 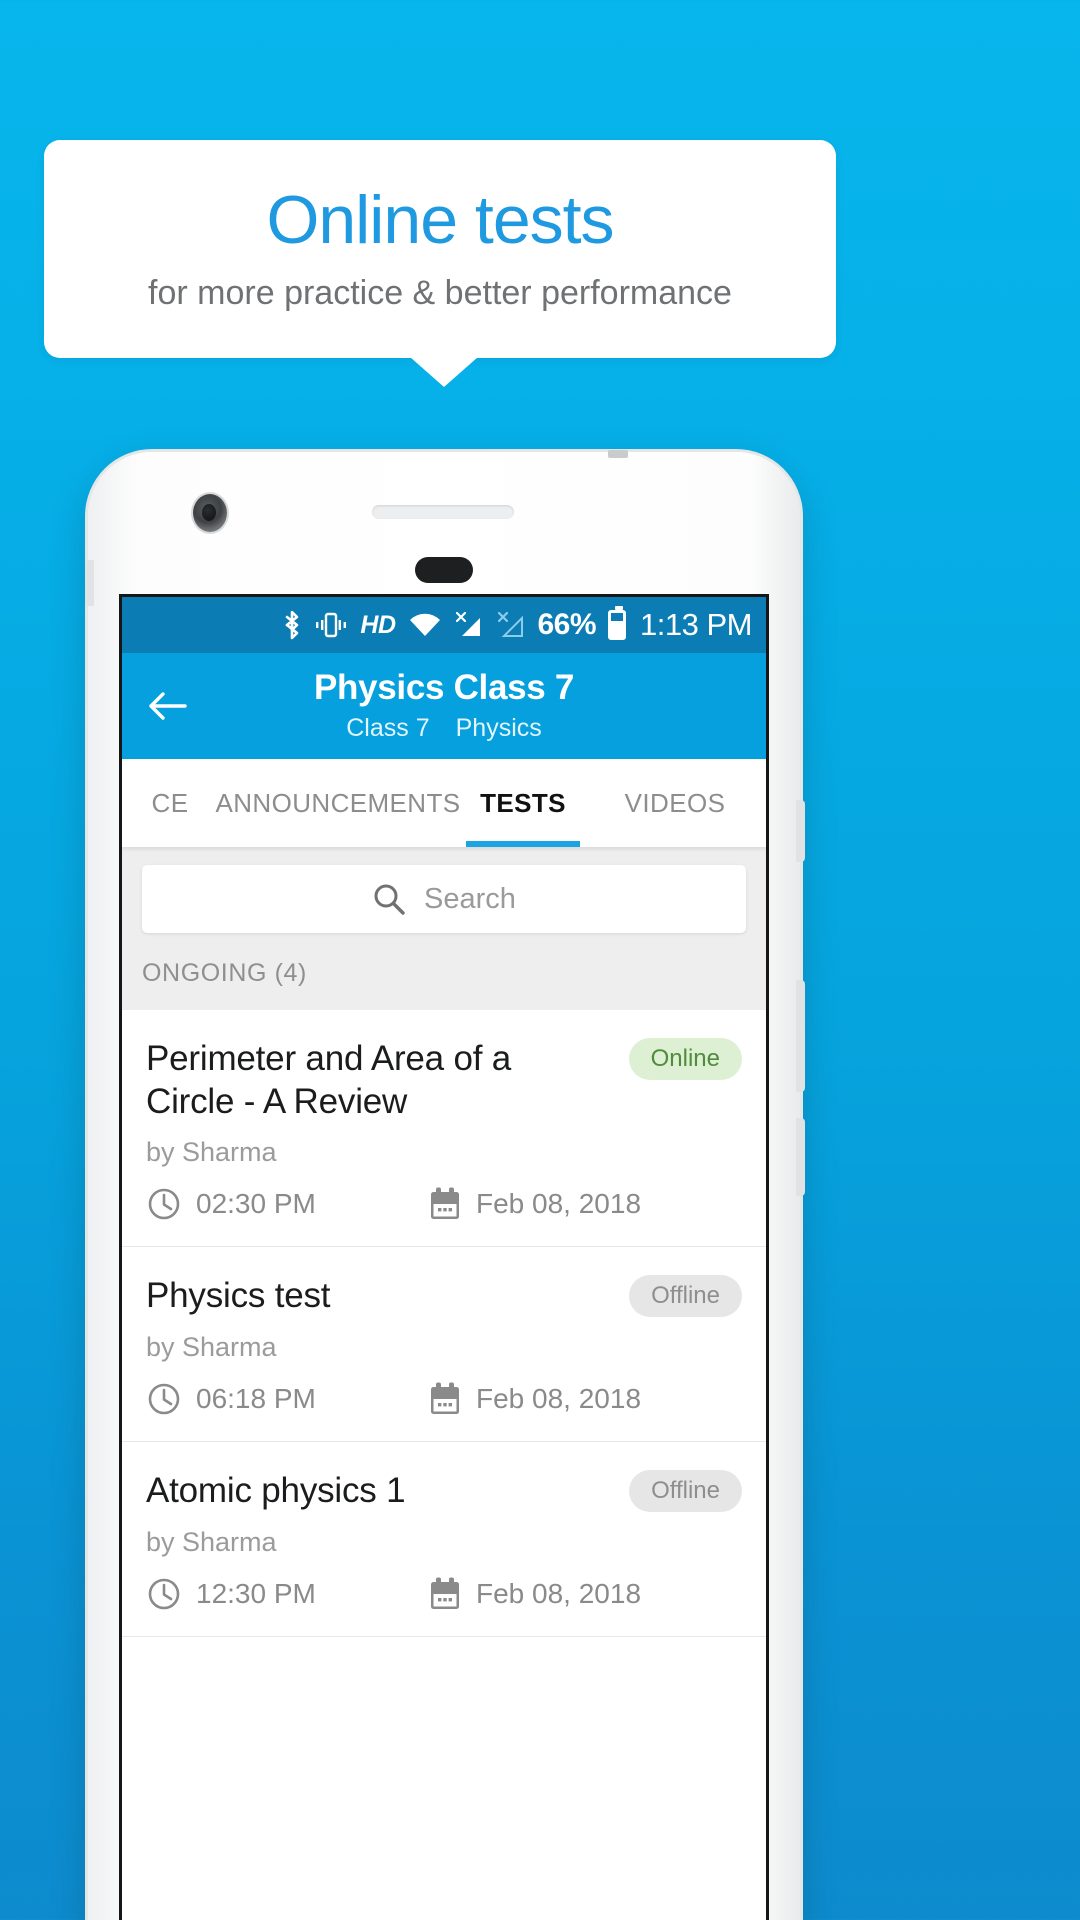 I want to click on test-title: Physics test, so click(x=238, y=1296).